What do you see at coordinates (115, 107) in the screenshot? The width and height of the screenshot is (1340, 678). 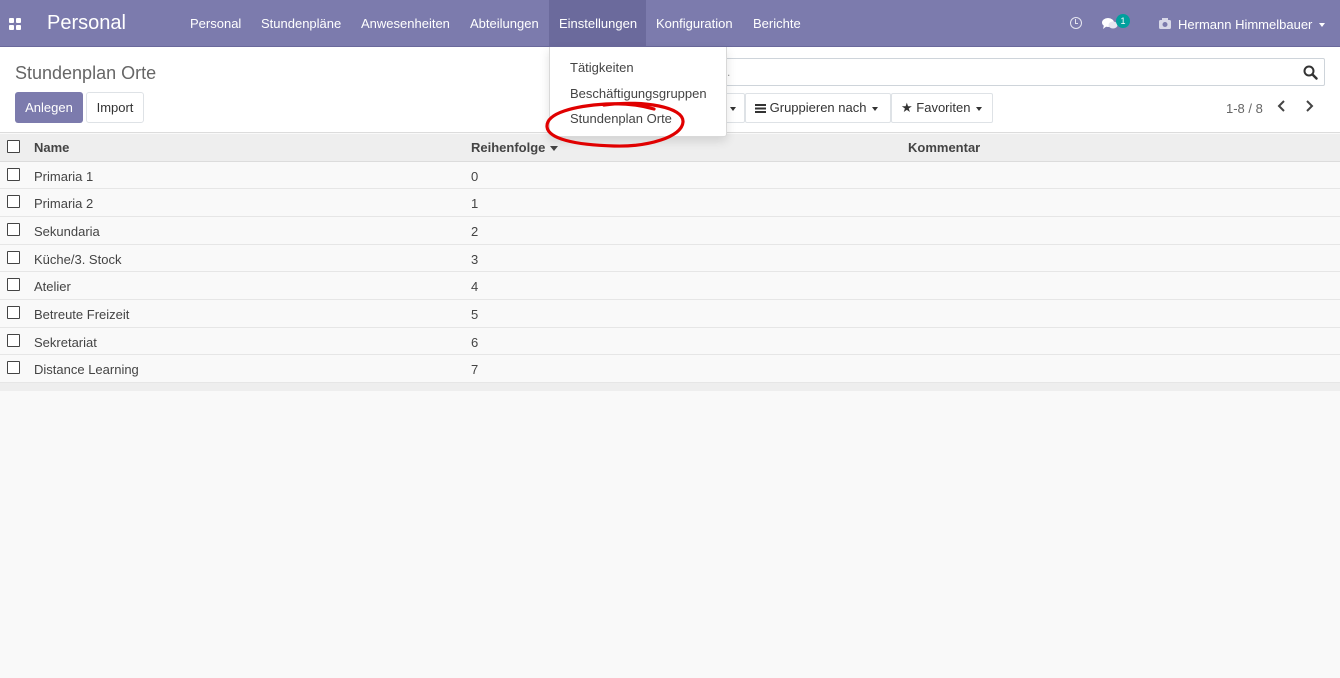 I see `import-button: Import` at bounding box center [115, 107].